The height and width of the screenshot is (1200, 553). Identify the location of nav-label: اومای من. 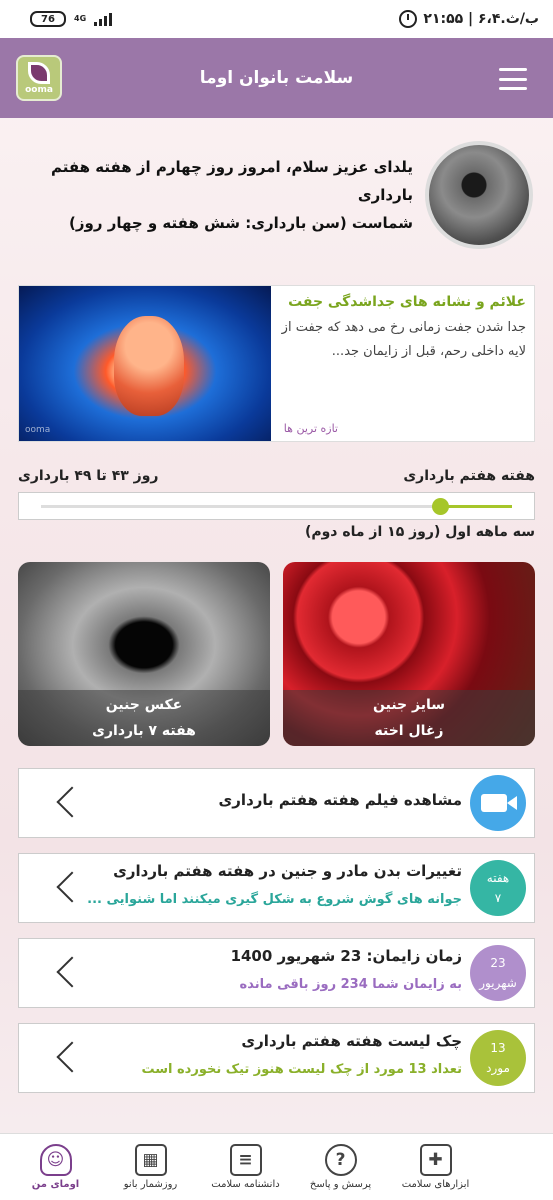
(55, 1184).